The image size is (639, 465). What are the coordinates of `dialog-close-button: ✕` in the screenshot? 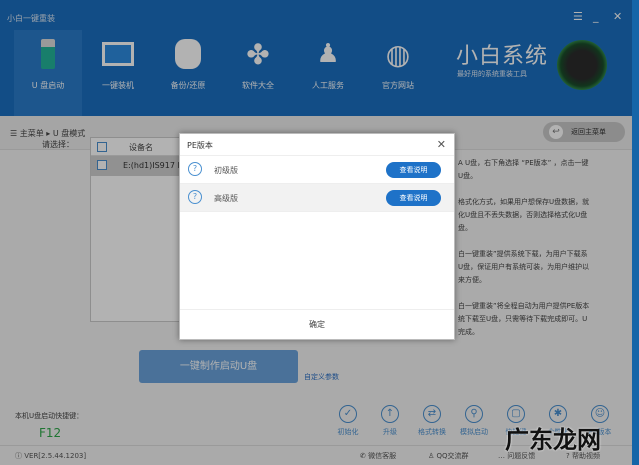 It's located at (441, 144).